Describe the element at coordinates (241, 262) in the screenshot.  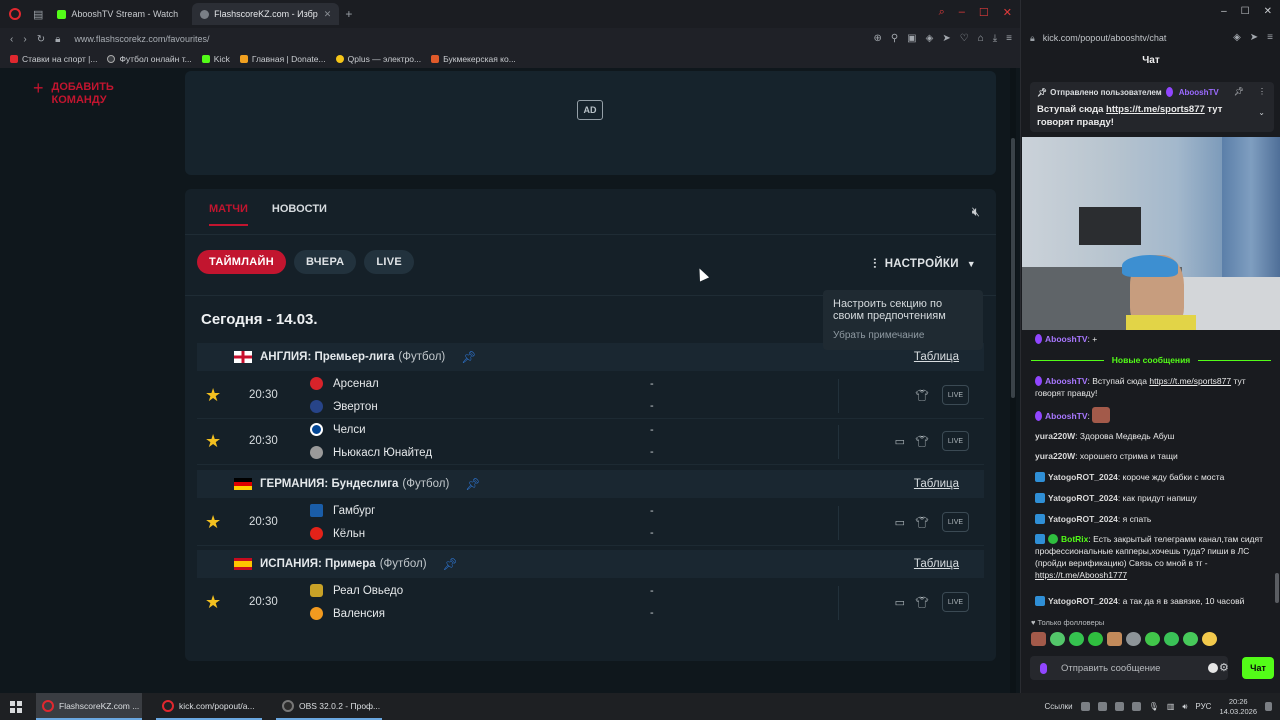
I see `filter-timeline: ТАЙМЛАЙН` at that location.